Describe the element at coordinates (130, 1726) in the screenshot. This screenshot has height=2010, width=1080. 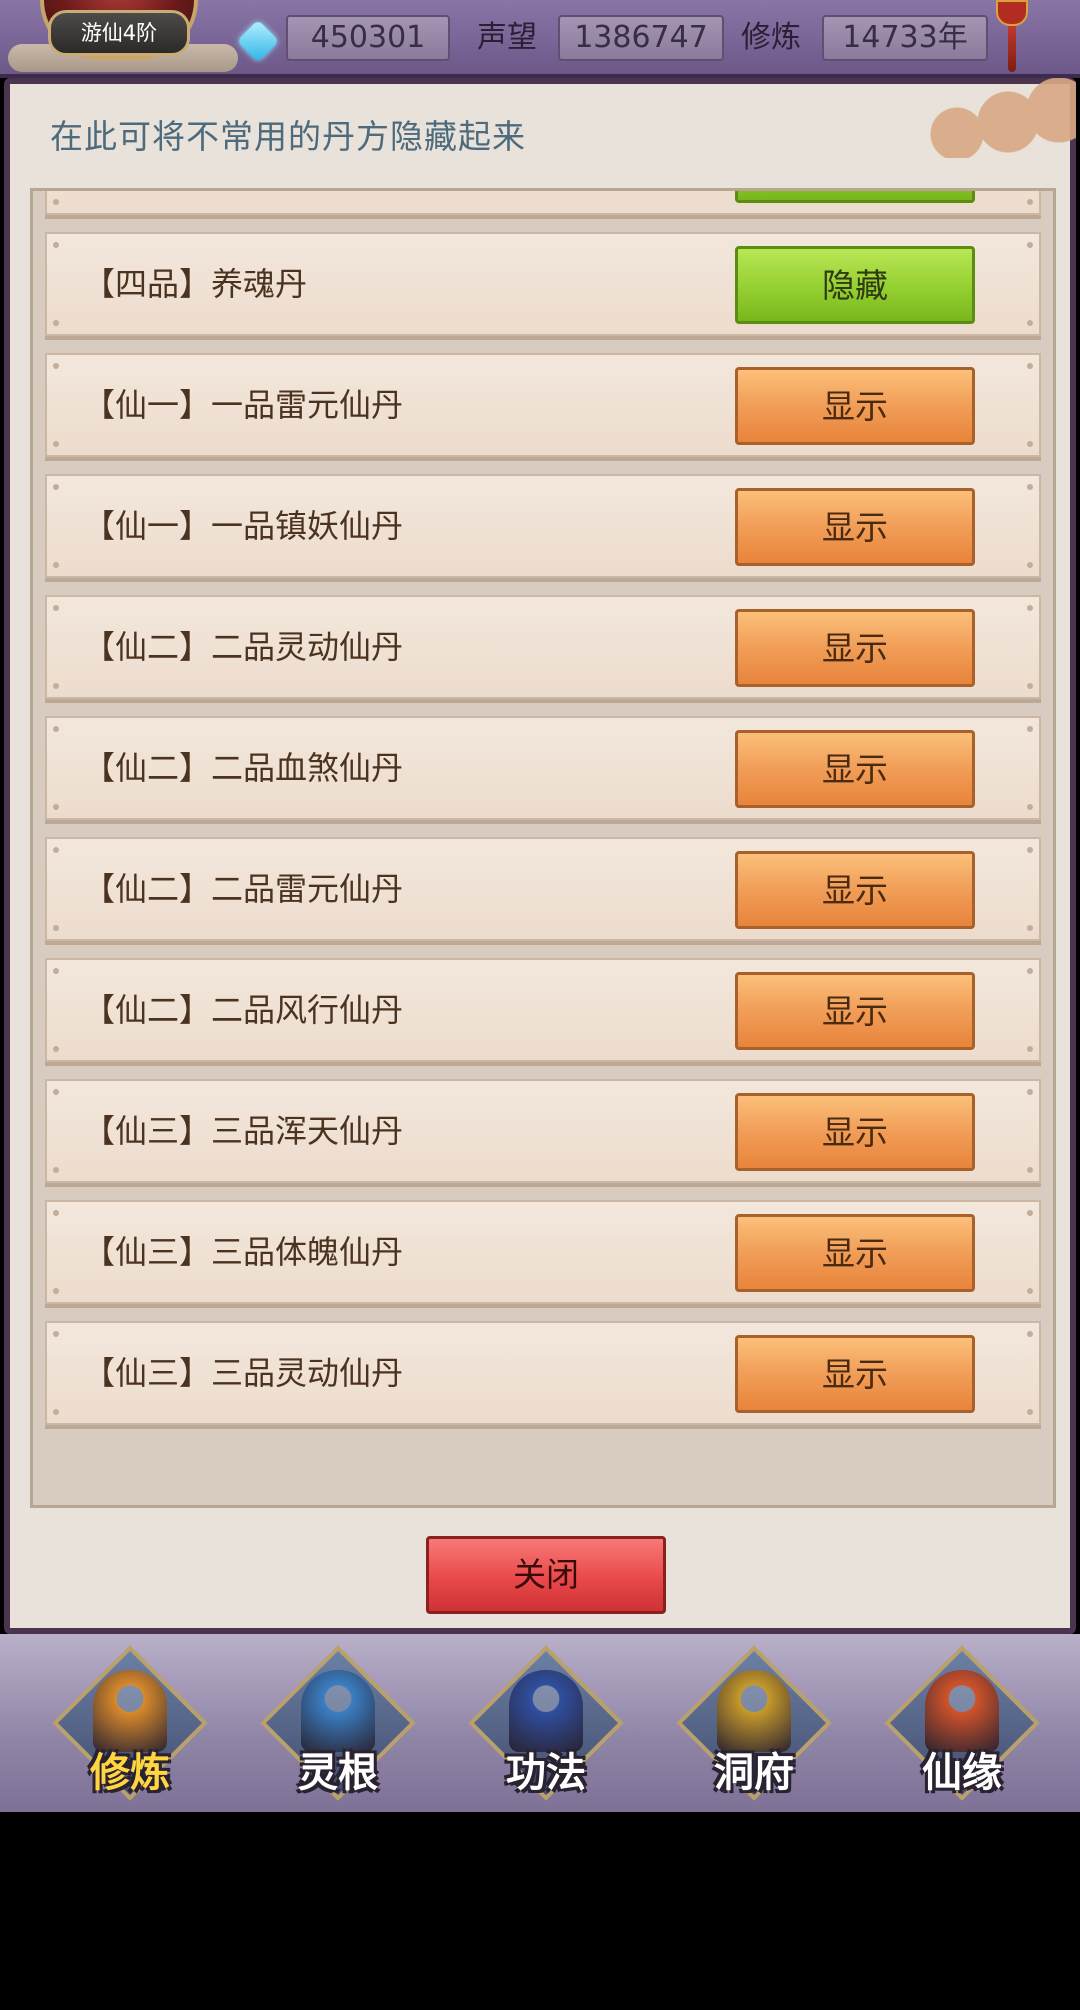
I see `nav-item-0: 修炼` at that location.